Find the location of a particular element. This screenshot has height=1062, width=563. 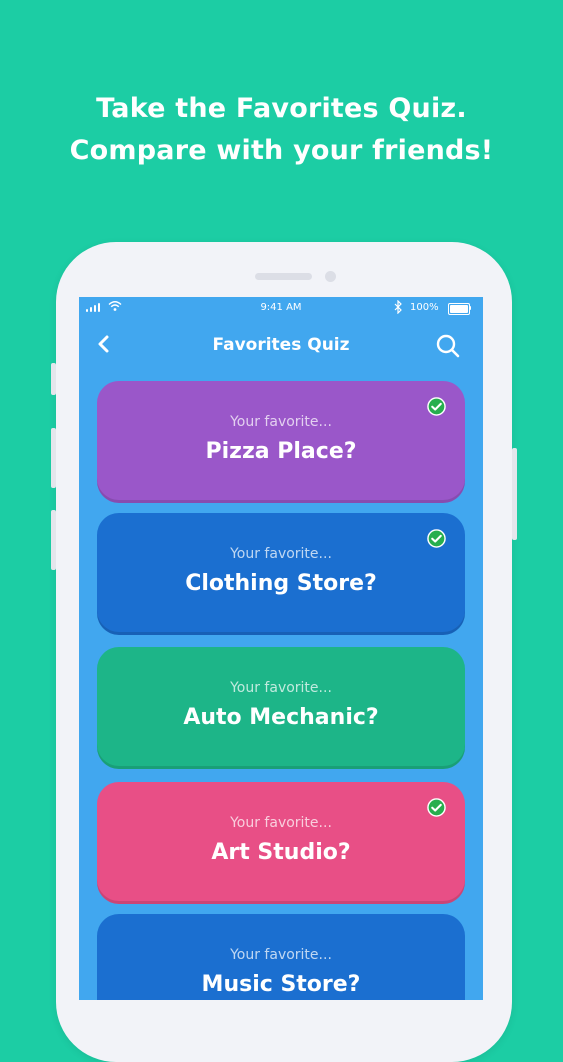

quiz-card: Your favorite... Art Studio? is located at coordinates (281, 843).